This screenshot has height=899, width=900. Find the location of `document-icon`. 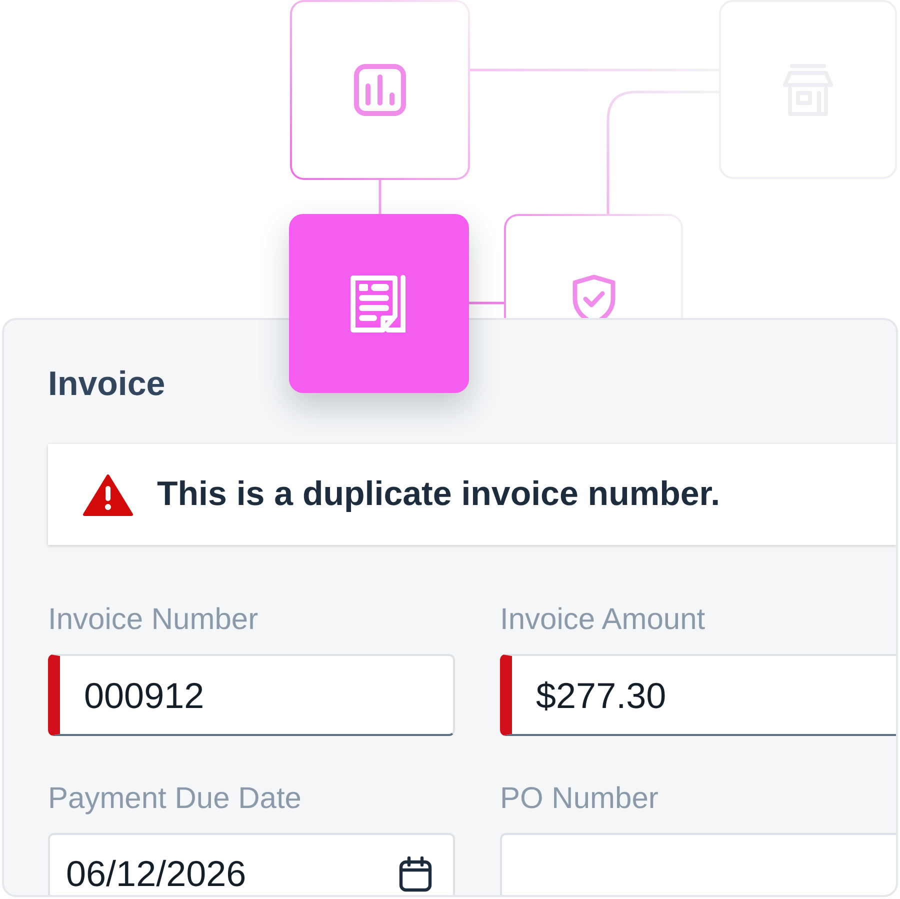

document-icon is located at coordinates (379, 303).